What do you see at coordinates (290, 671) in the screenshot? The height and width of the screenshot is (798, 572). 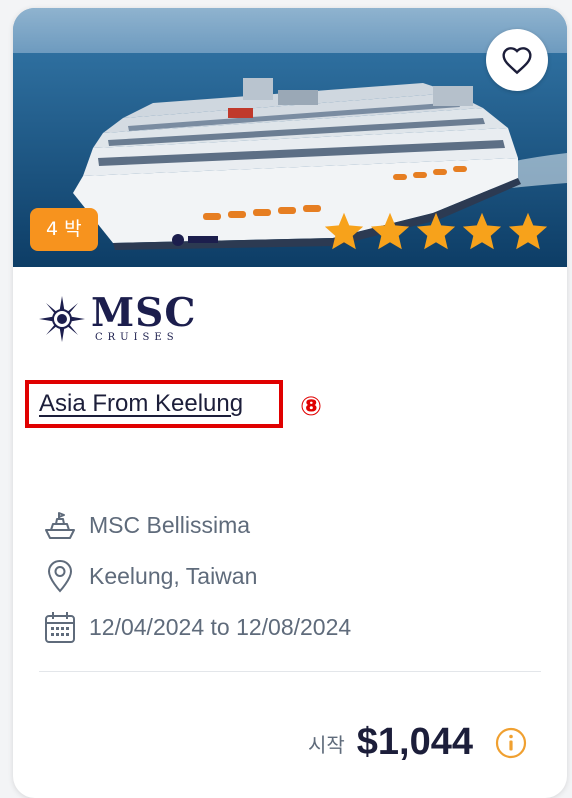 I see `divider` at bounding box center [290, 671].